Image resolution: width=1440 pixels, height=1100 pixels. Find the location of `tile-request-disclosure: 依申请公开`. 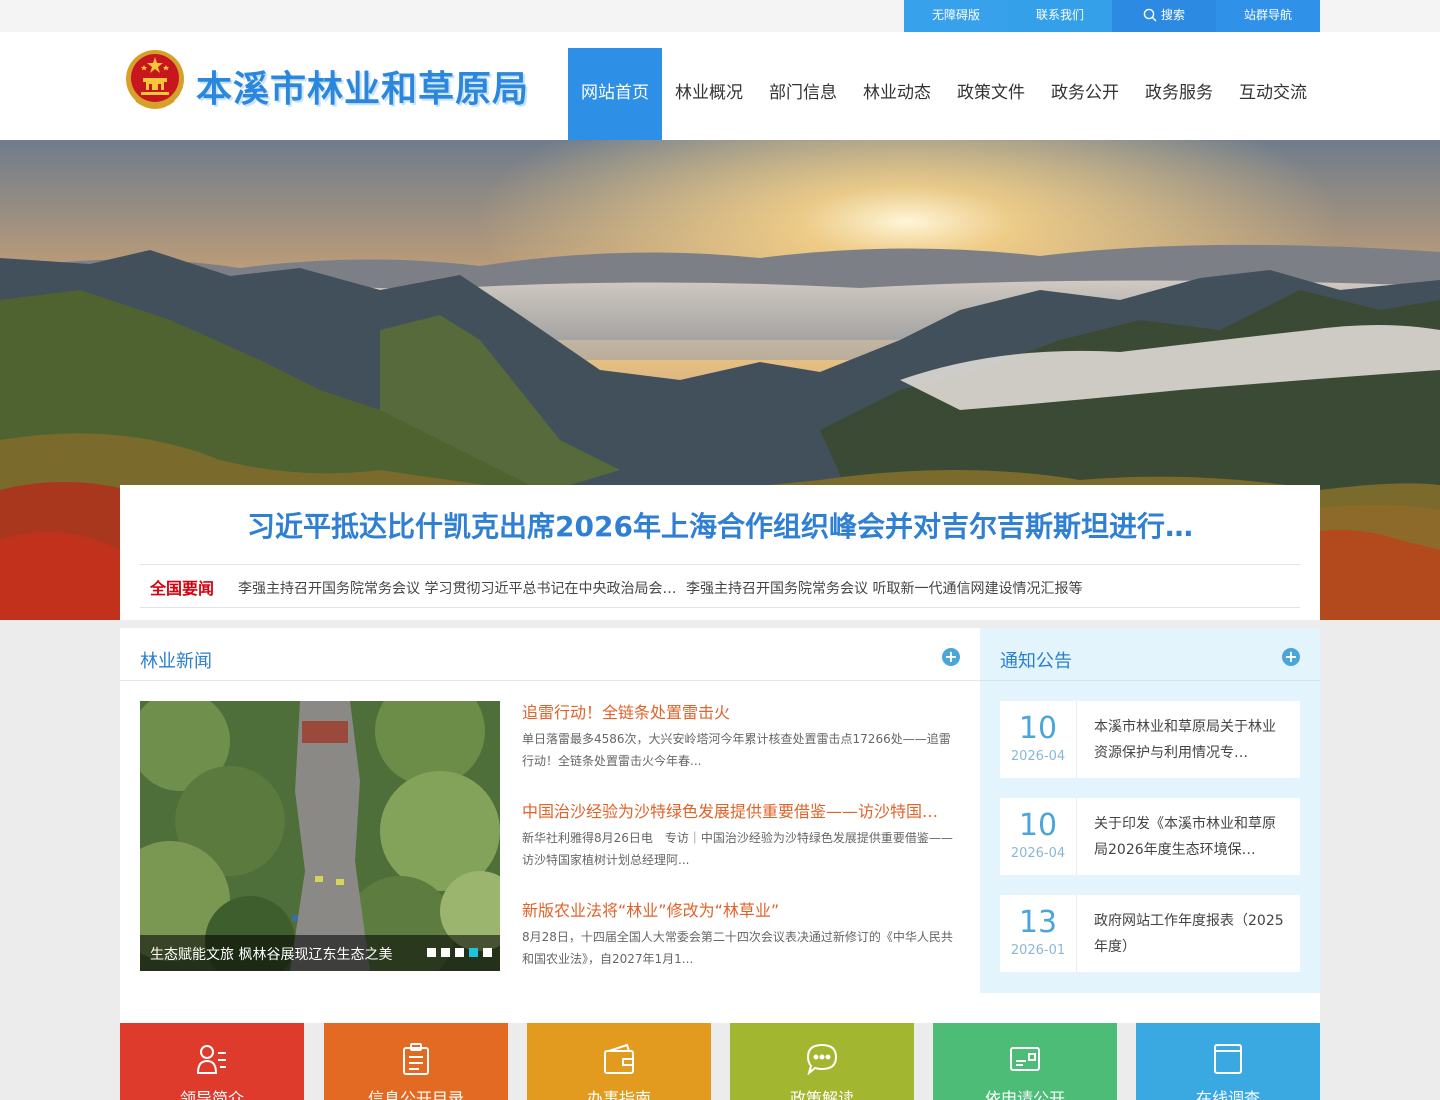

tile-request-disclosure: 依申请公开 is located at coordinates (1025, 1061).